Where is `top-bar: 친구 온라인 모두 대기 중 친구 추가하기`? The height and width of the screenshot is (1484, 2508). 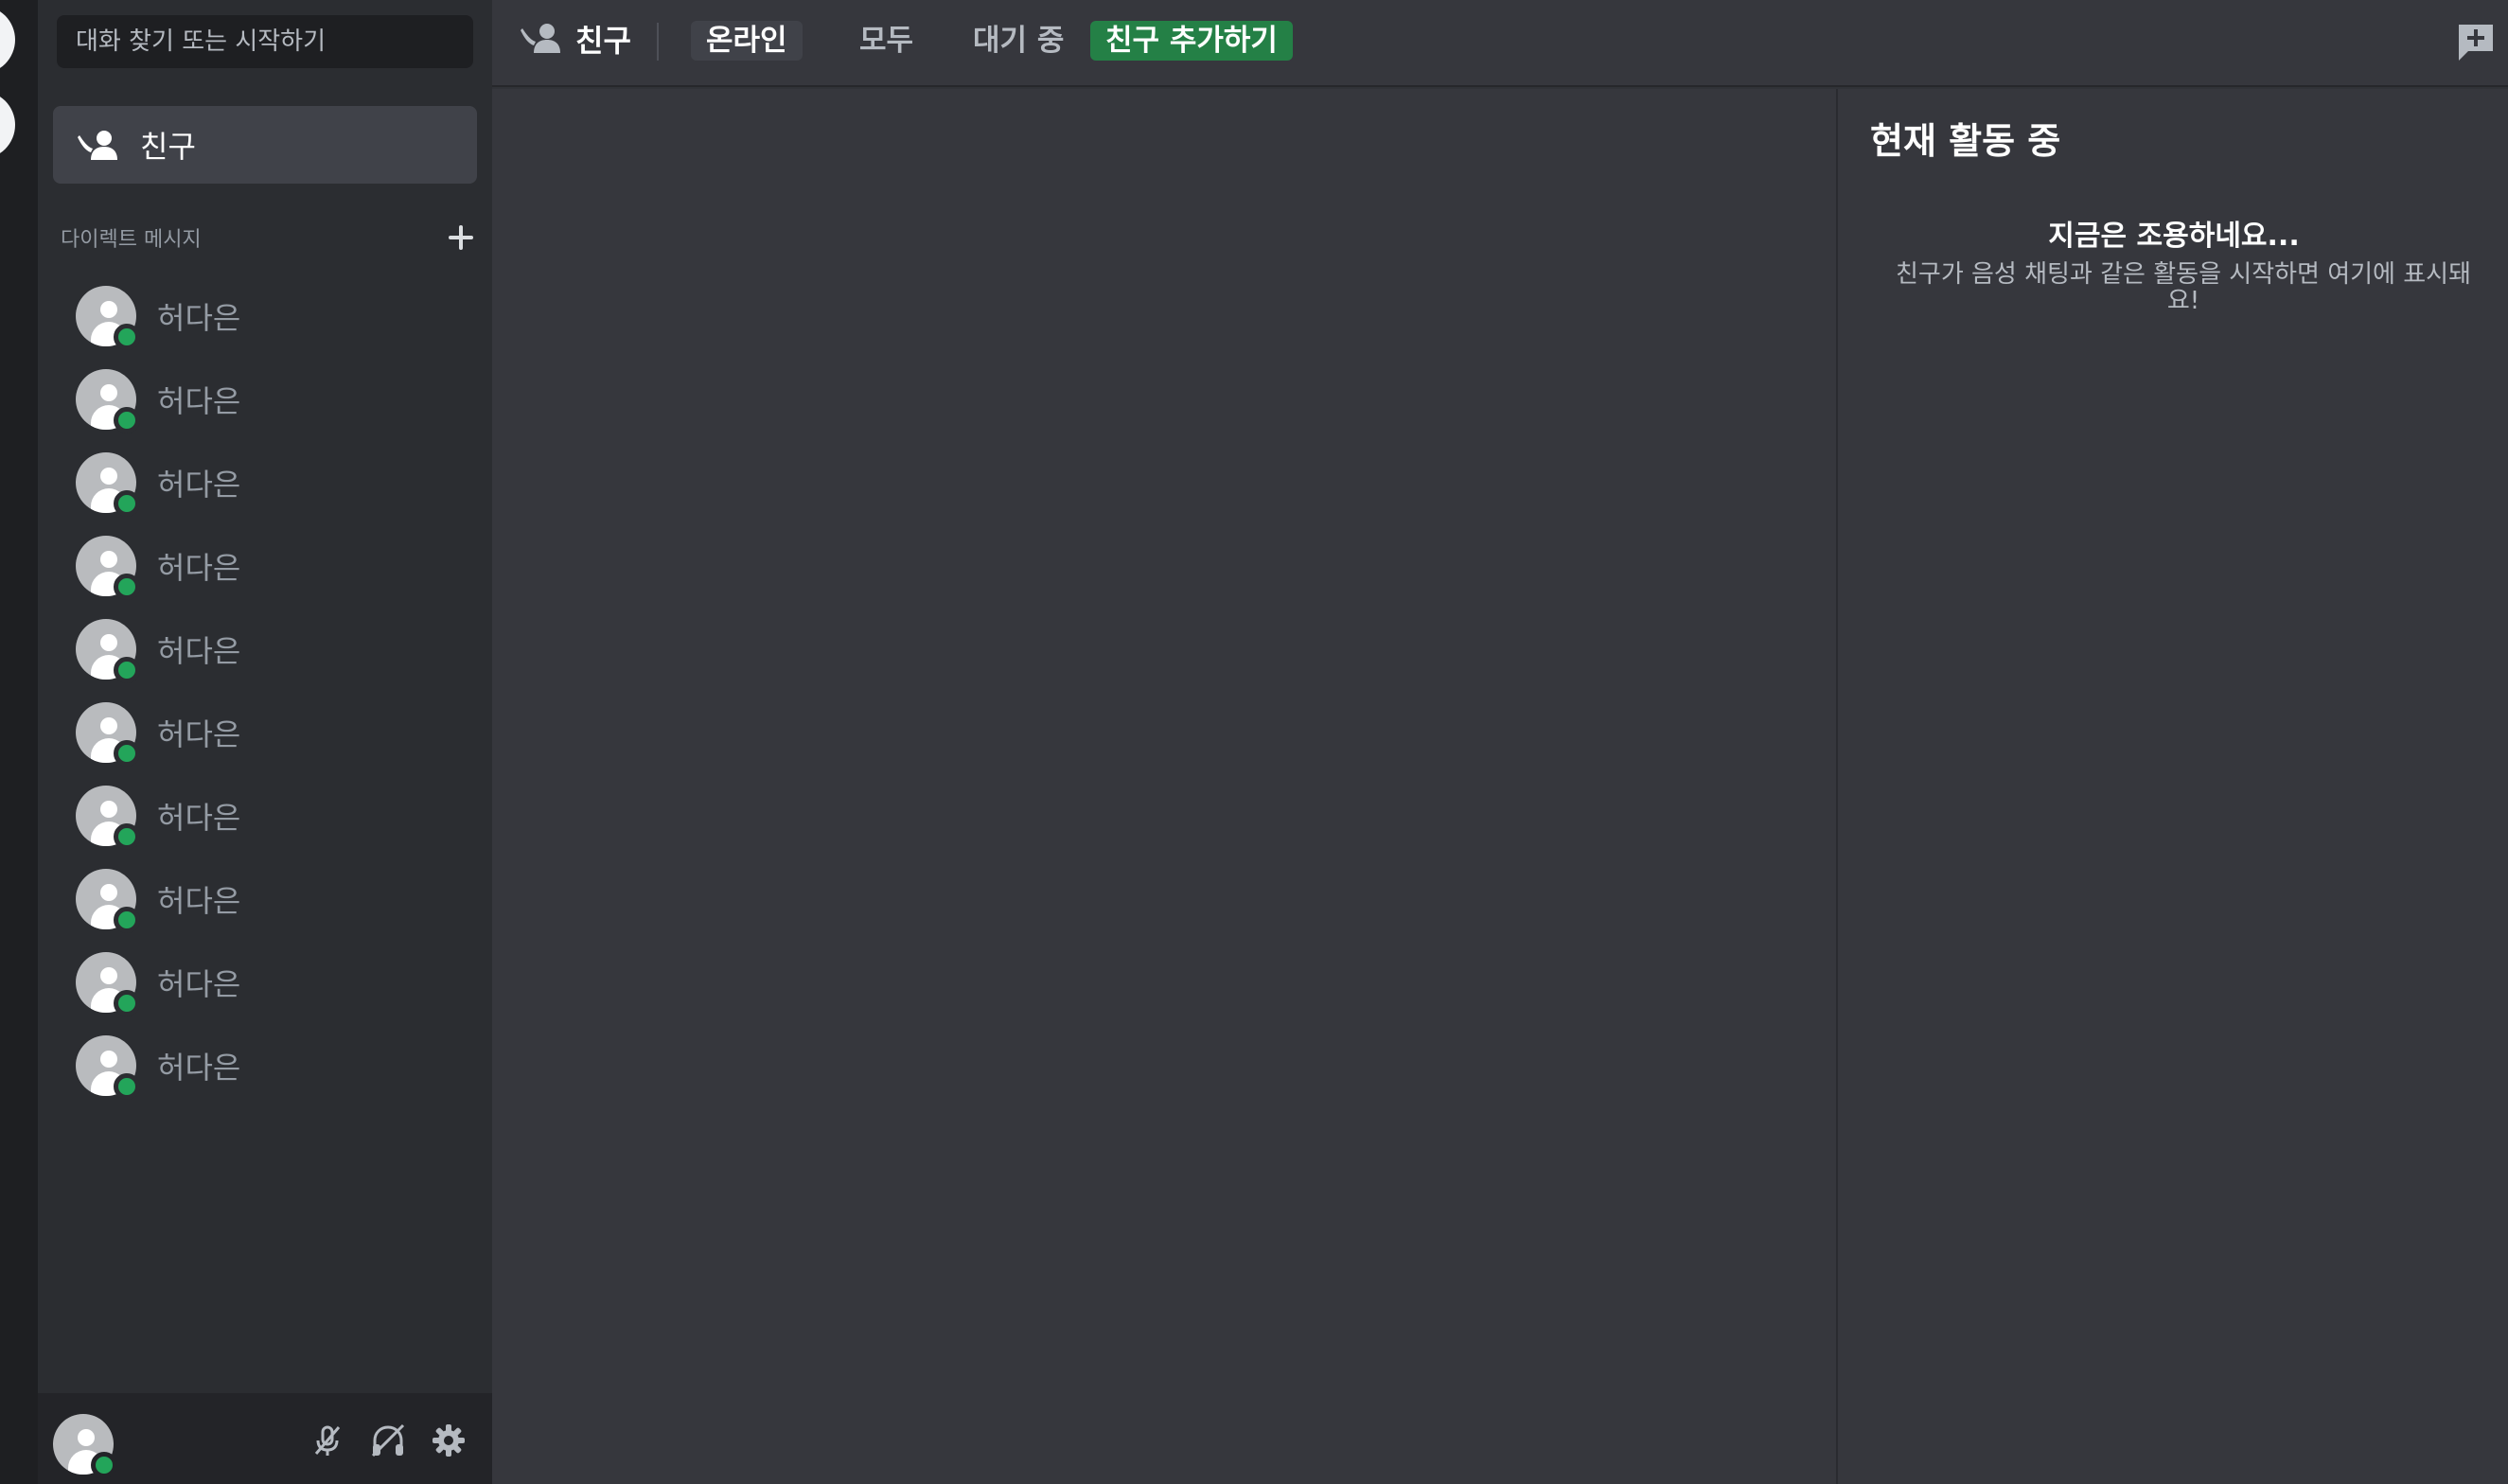
top-bar: 친구 온라인 모두 대기 중 친구 추가하기 is located at coordinates (1500, 43).